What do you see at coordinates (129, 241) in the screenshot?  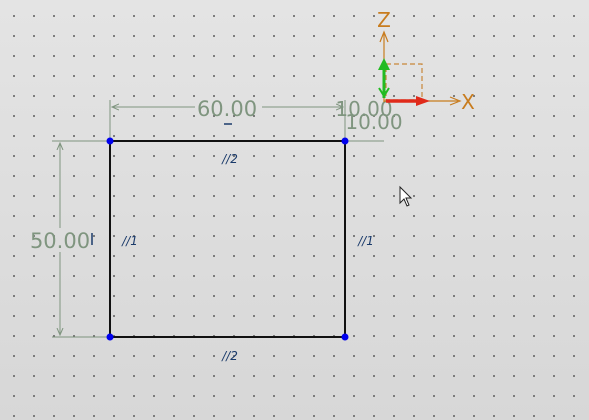 I see `constraint-parallel-left: //1` at bounding box center [129, 241].